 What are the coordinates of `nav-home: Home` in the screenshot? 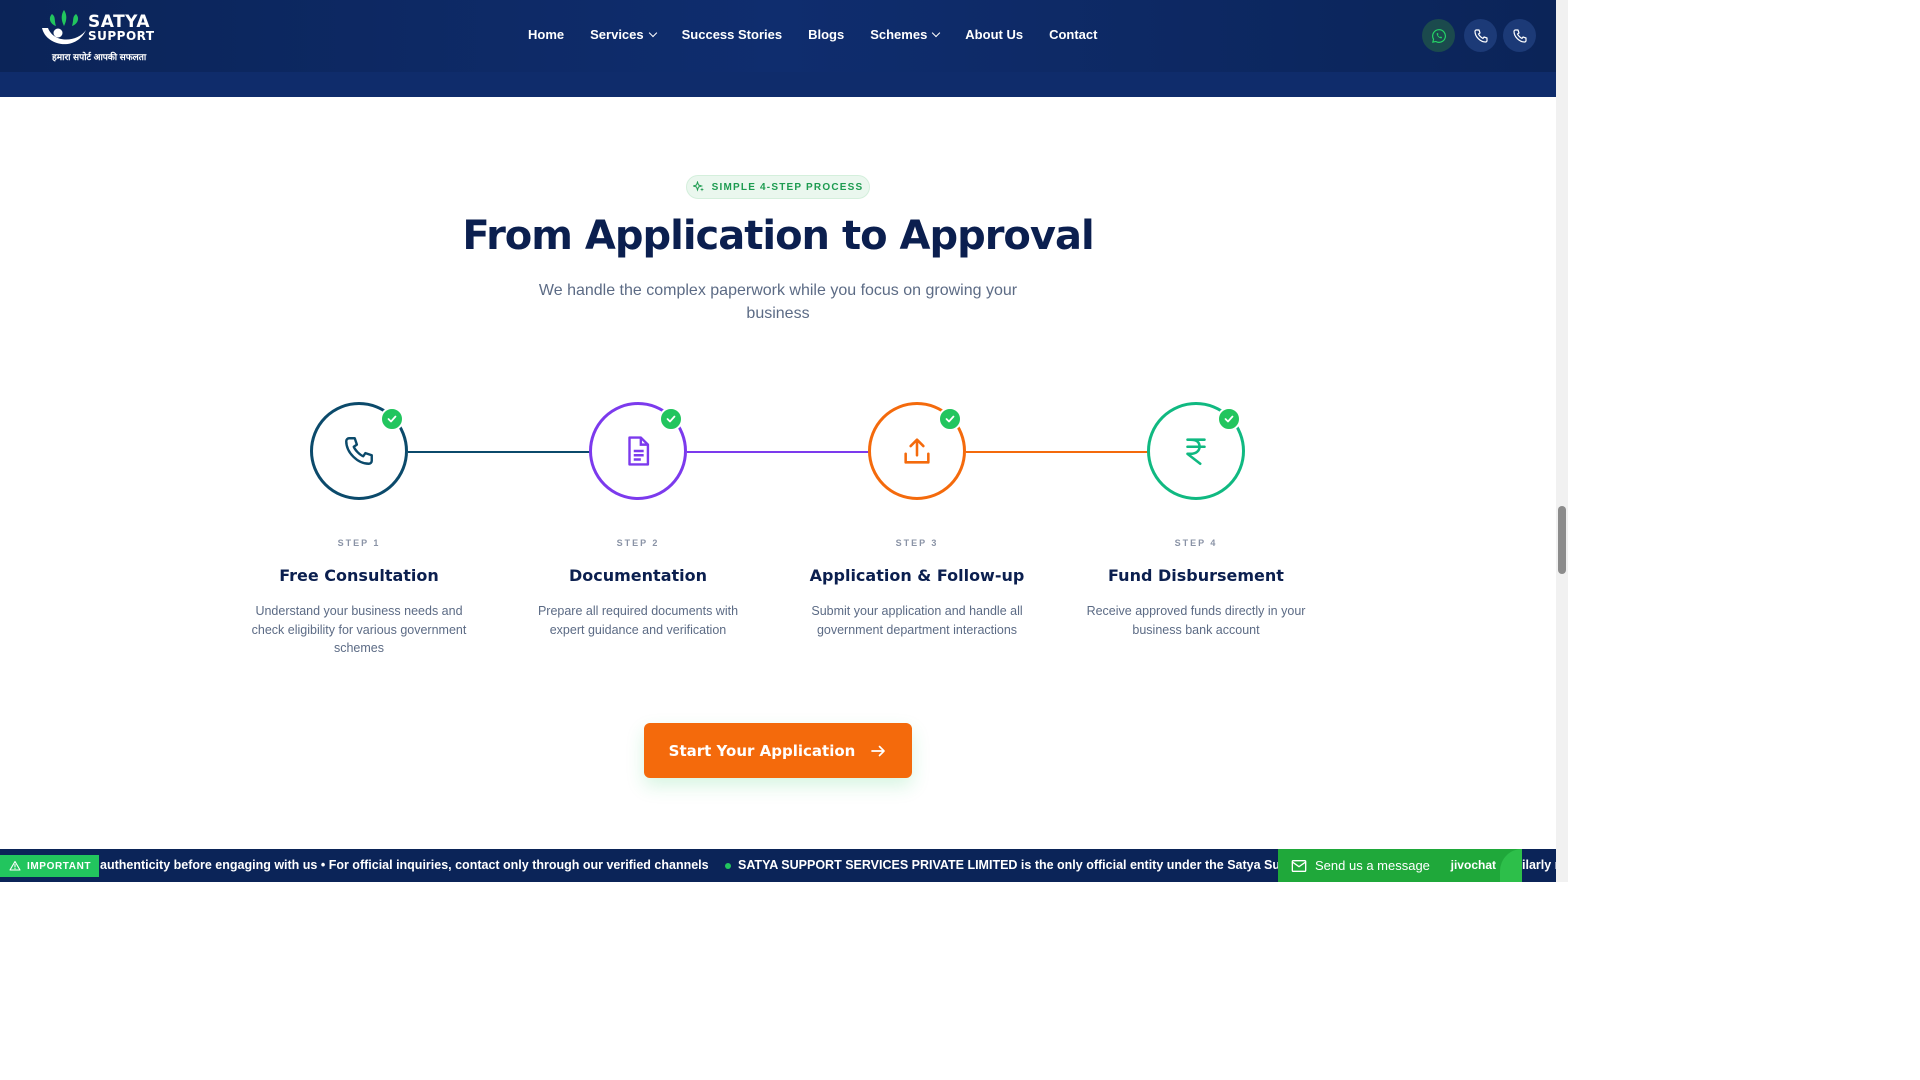 It's located at (546, 34).